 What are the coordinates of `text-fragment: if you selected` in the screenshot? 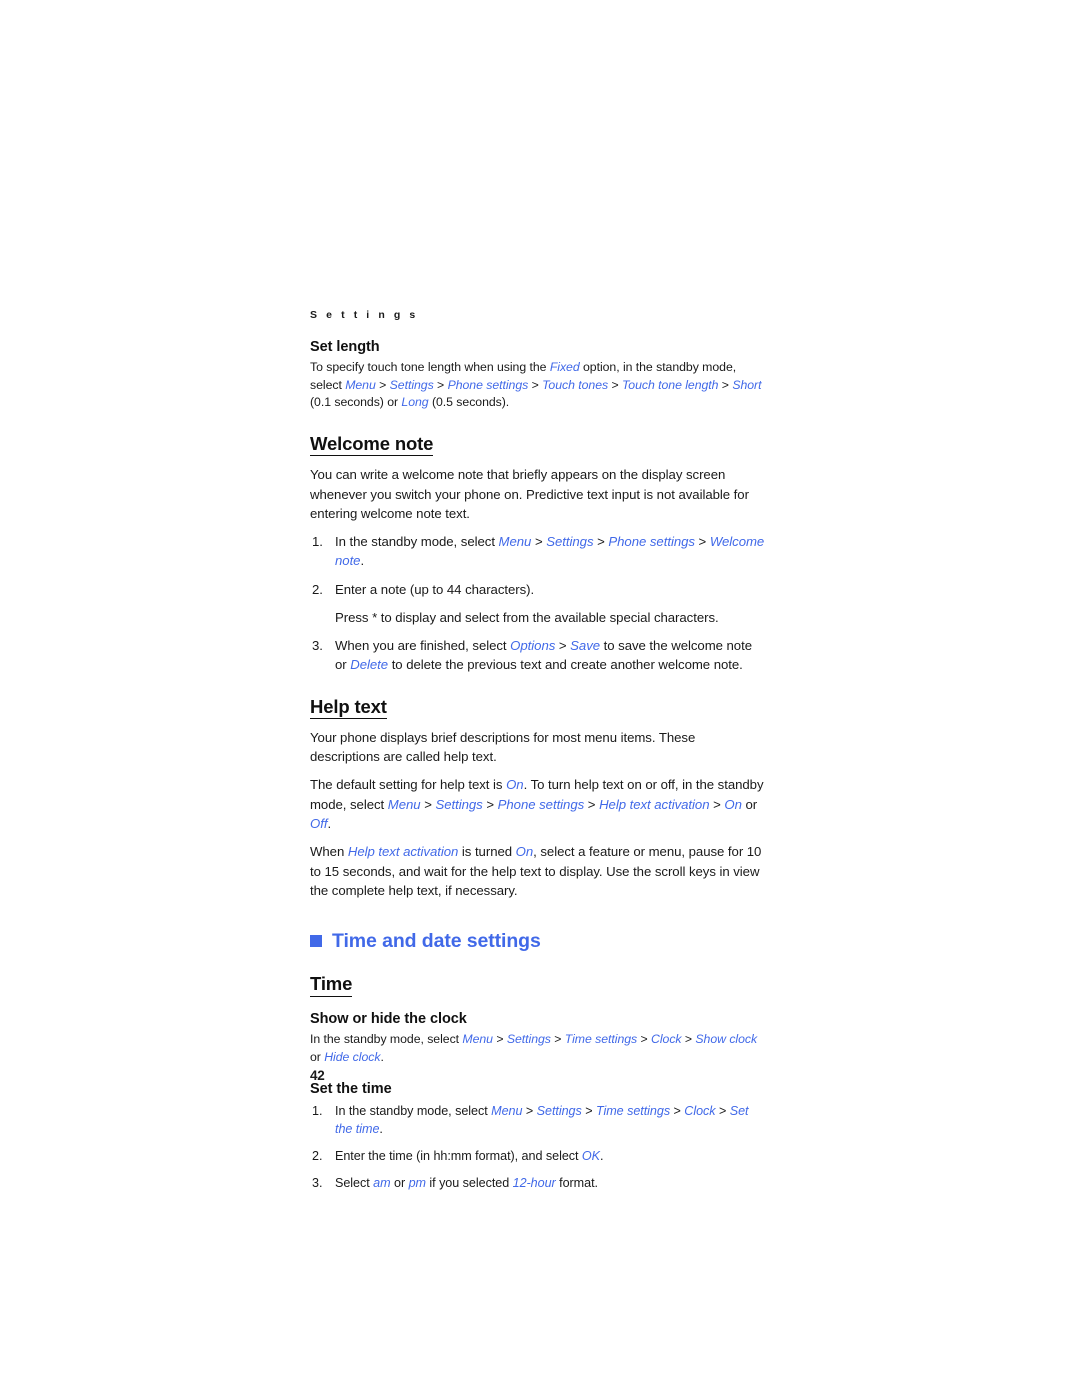 It's located at (469, 1183).